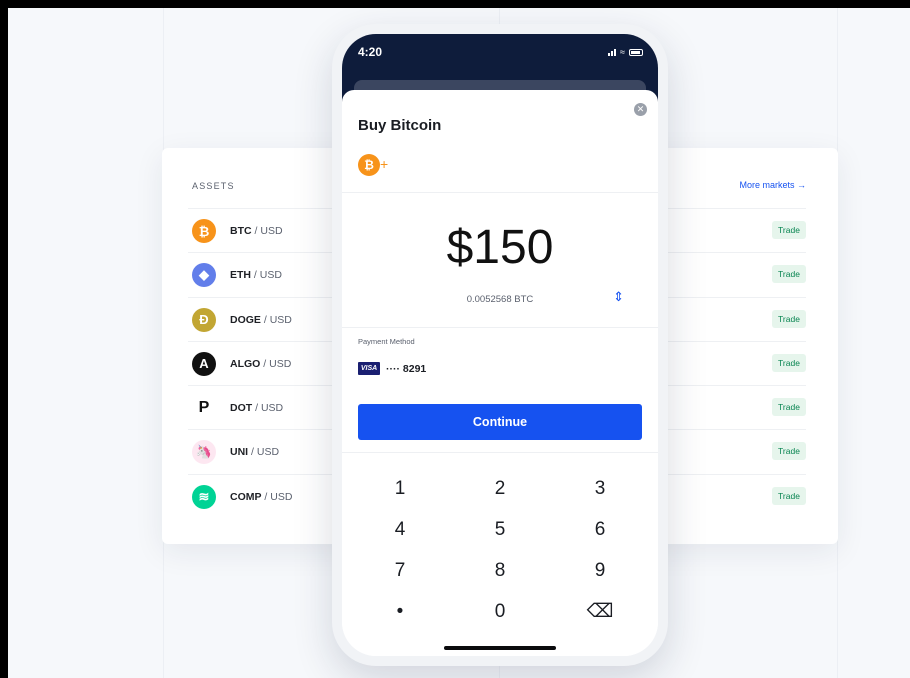  Describe the element at coordinates (500, 247) in the screenshot. I see `amount-display: $150` at that location.